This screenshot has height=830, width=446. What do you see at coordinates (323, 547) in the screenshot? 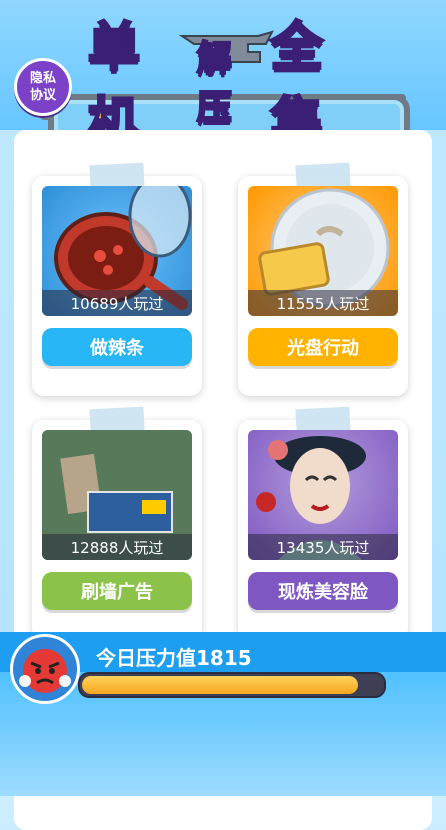
I see `play-count: 13435人玩过` at bounding box center [323, 547].